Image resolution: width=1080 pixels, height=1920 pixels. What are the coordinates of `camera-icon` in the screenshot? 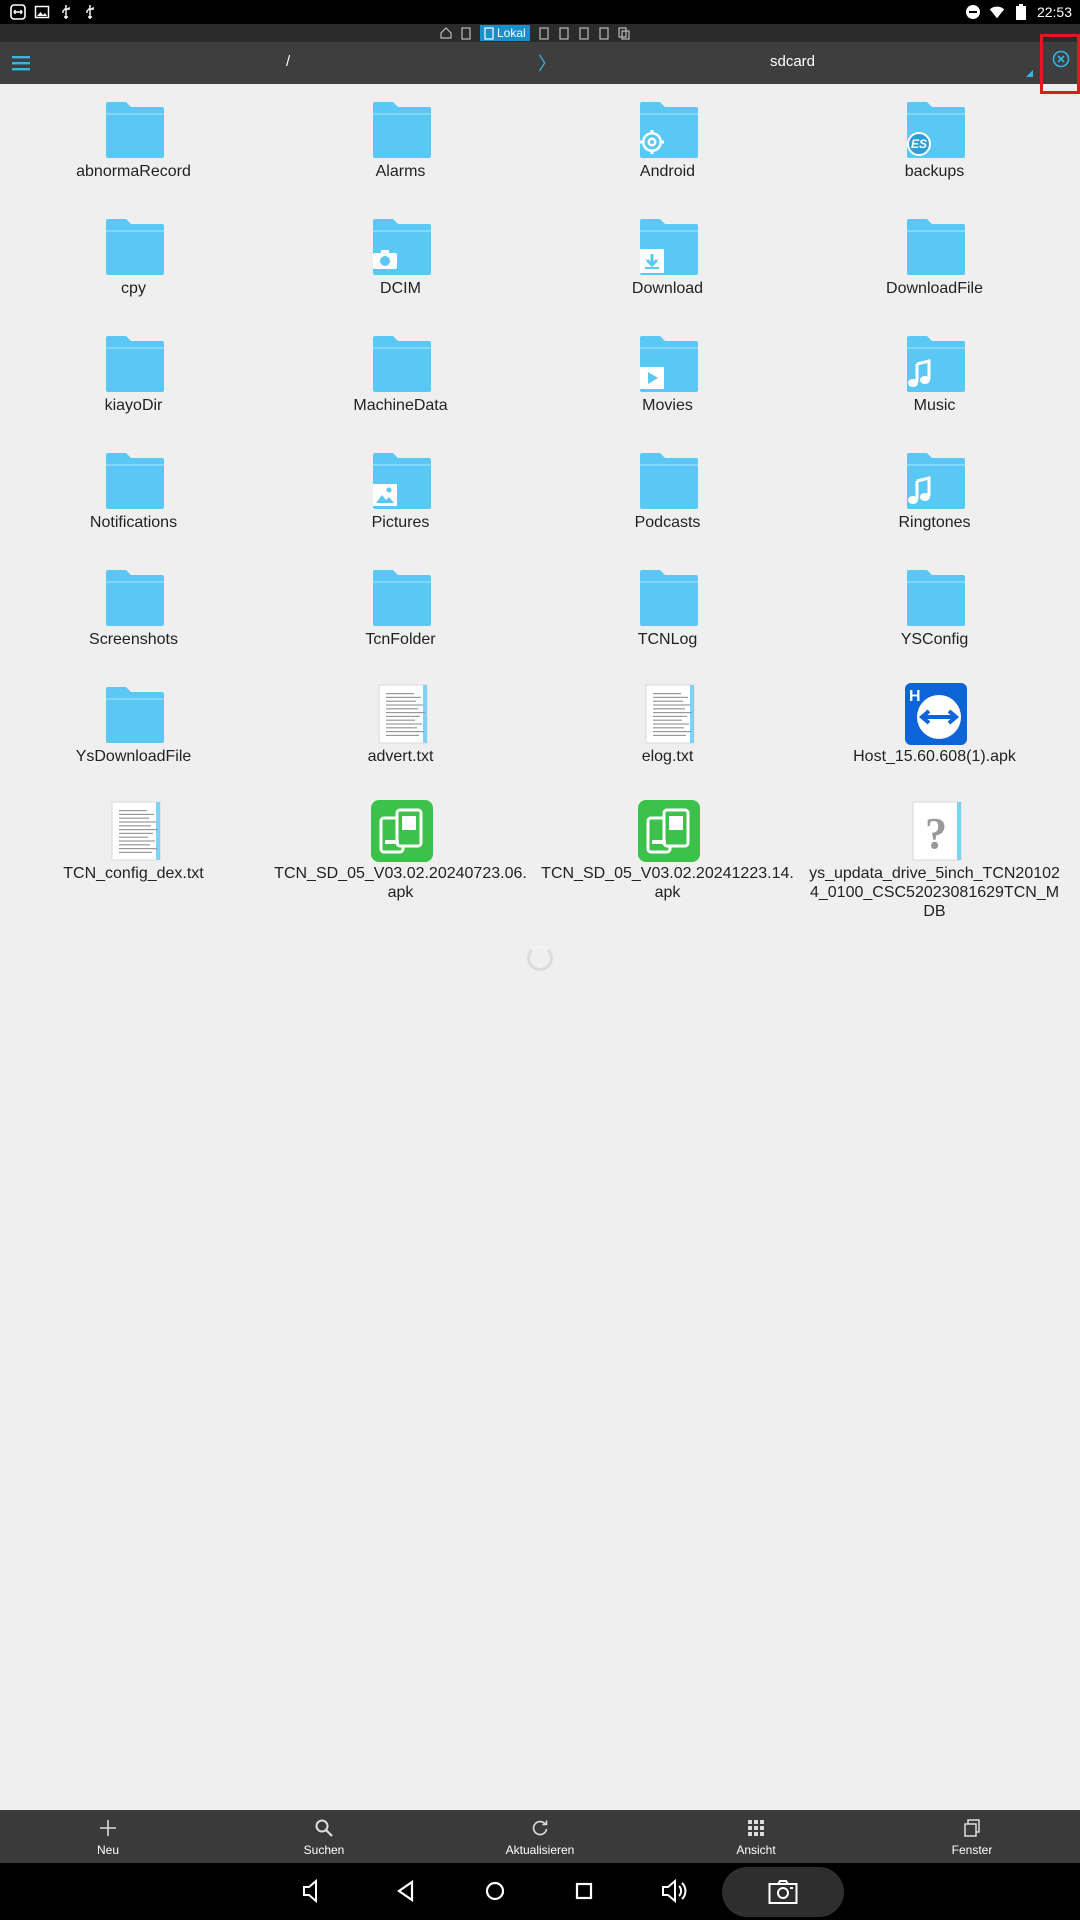 It's located at (783, 1892).